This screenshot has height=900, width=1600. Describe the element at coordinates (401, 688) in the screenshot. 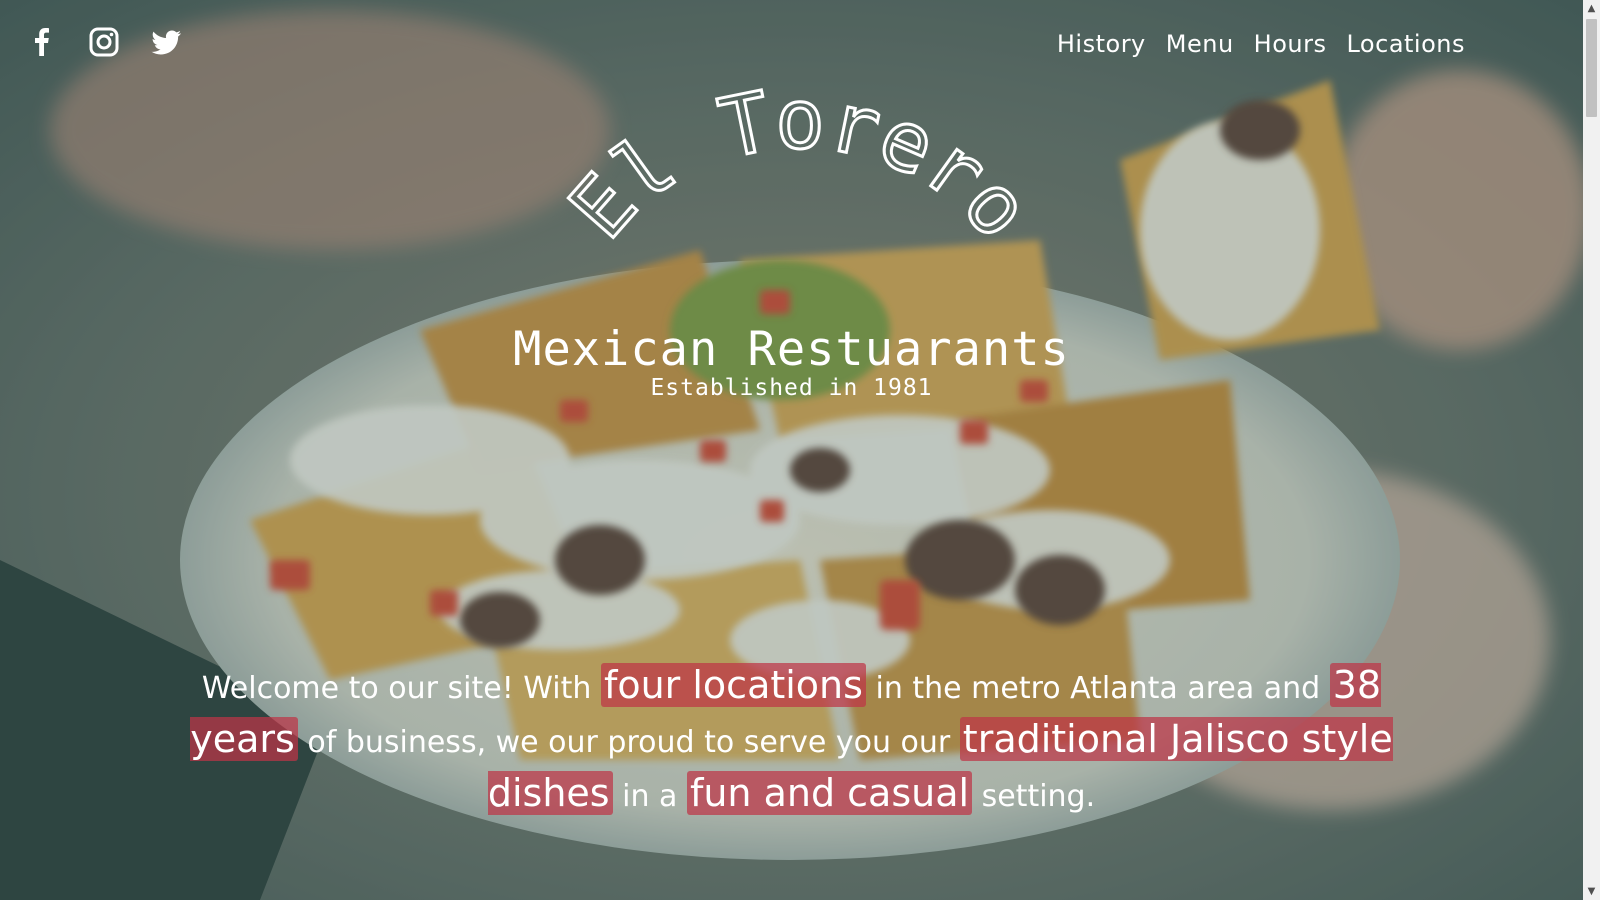

I see `welcome-part: Welcome to our site! With` at that location.